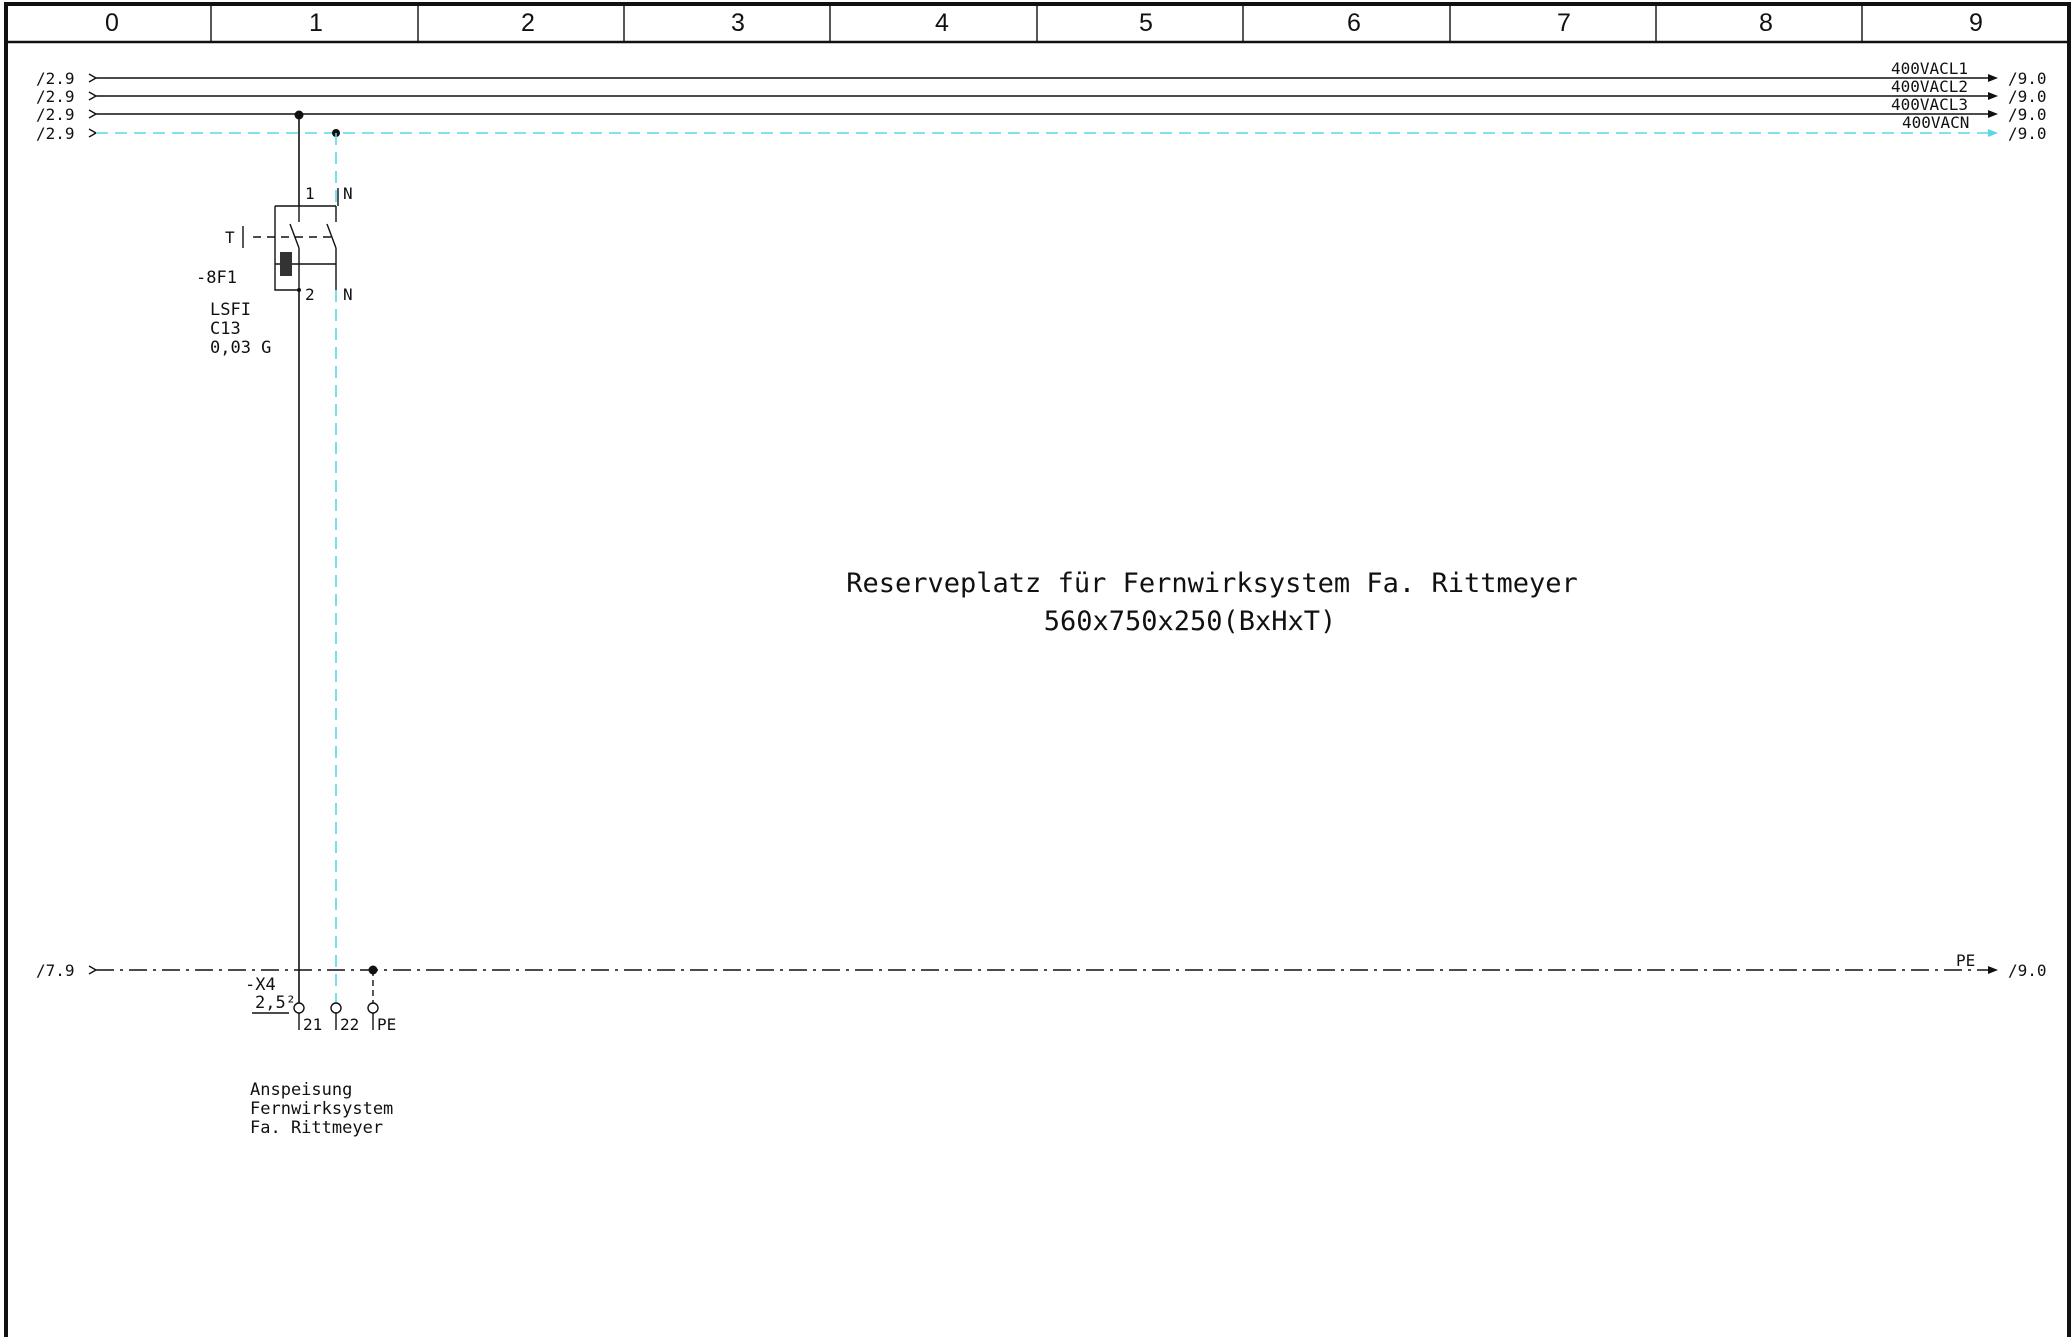 The height and width of the screenshot is (1337, 2071). Describe the element at coordinates (240, 348) in the screenshot. I see `breaker-sensitivity: 0,03 G` at that location.